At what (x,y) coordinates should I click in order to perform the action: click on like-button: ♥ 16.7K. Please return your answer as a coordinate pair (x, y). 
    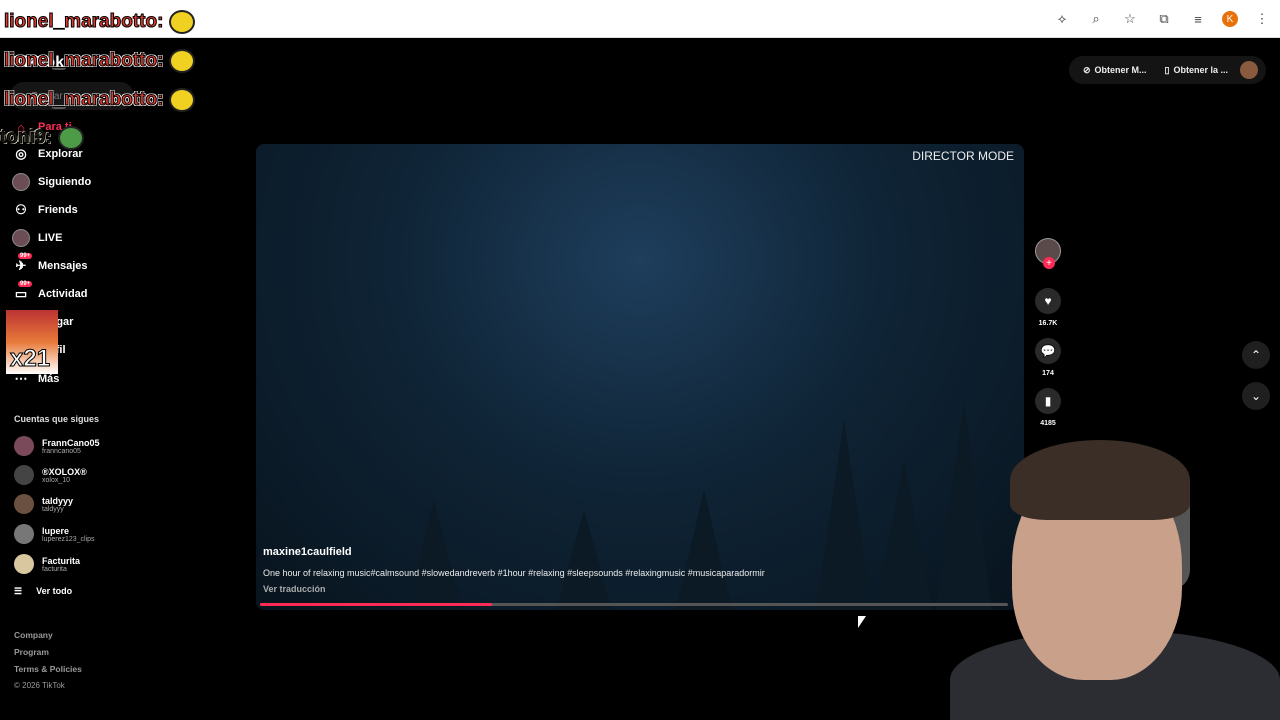
    Looking at the image, I should click on (1048, 307).